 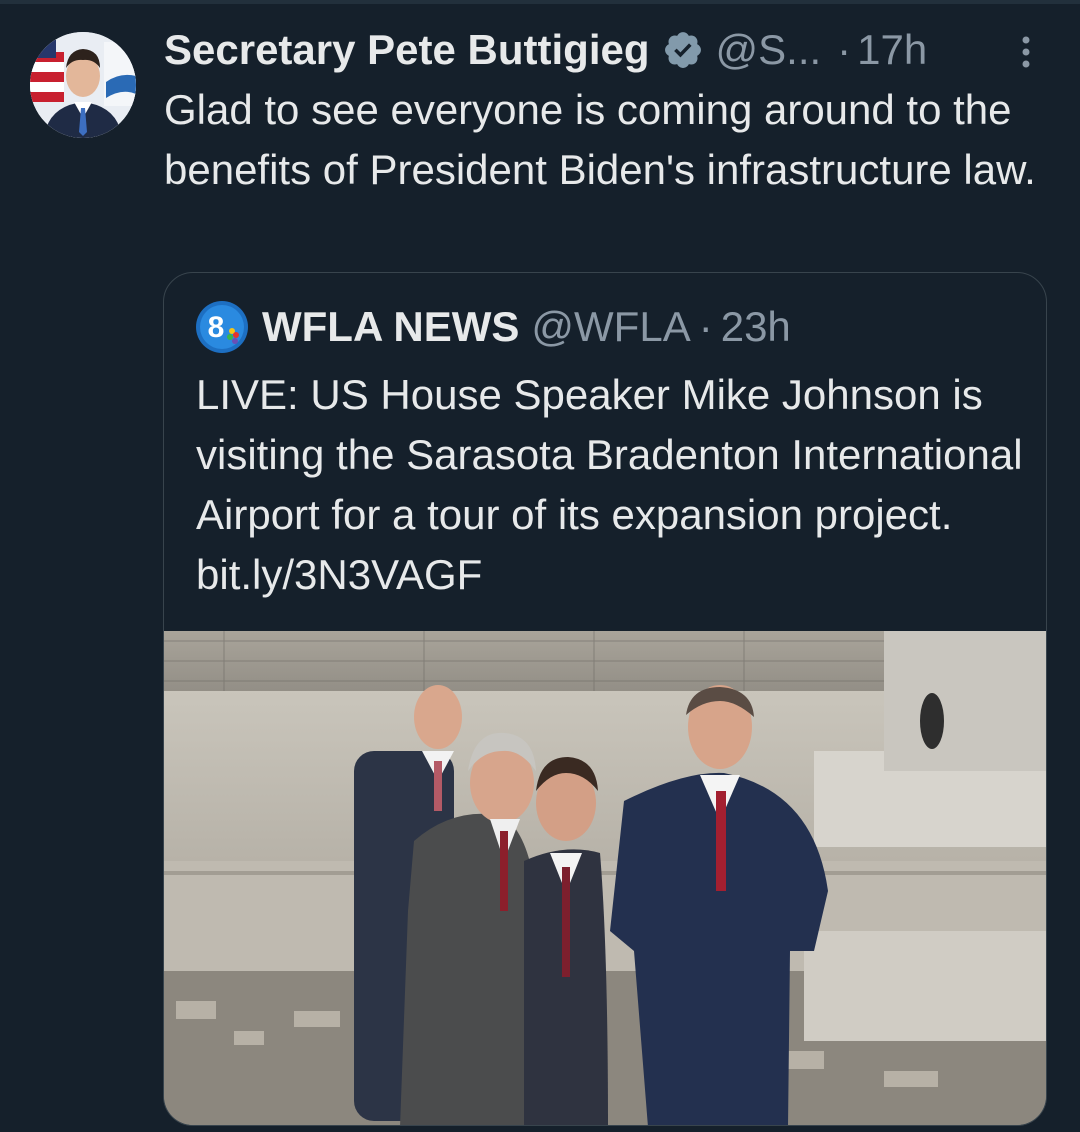 What do you see at coordinates (756, 327) in the screenshot?
I see `quoted-tweet-timestamp: 23h` at bounding box center [756, 327].